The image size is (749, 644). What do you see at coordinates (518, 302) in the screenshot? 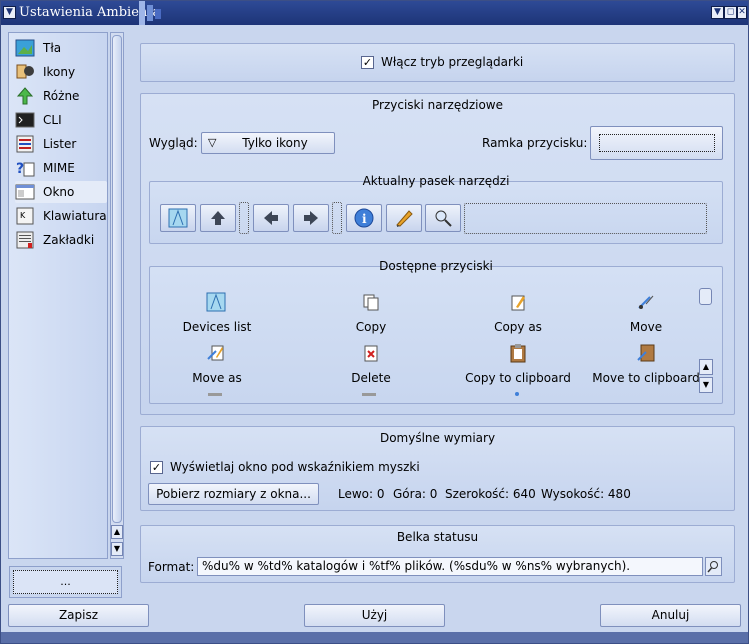
I see `copy-as-icon` at bounding box center [518, 302].